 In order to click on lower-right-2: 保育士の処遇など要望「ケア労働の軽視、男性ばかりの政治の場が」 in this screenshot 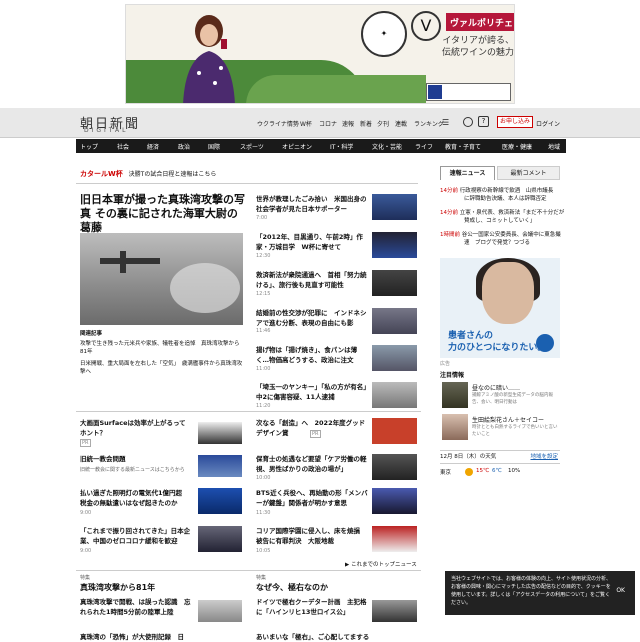, I will do `click(312, 464)`.